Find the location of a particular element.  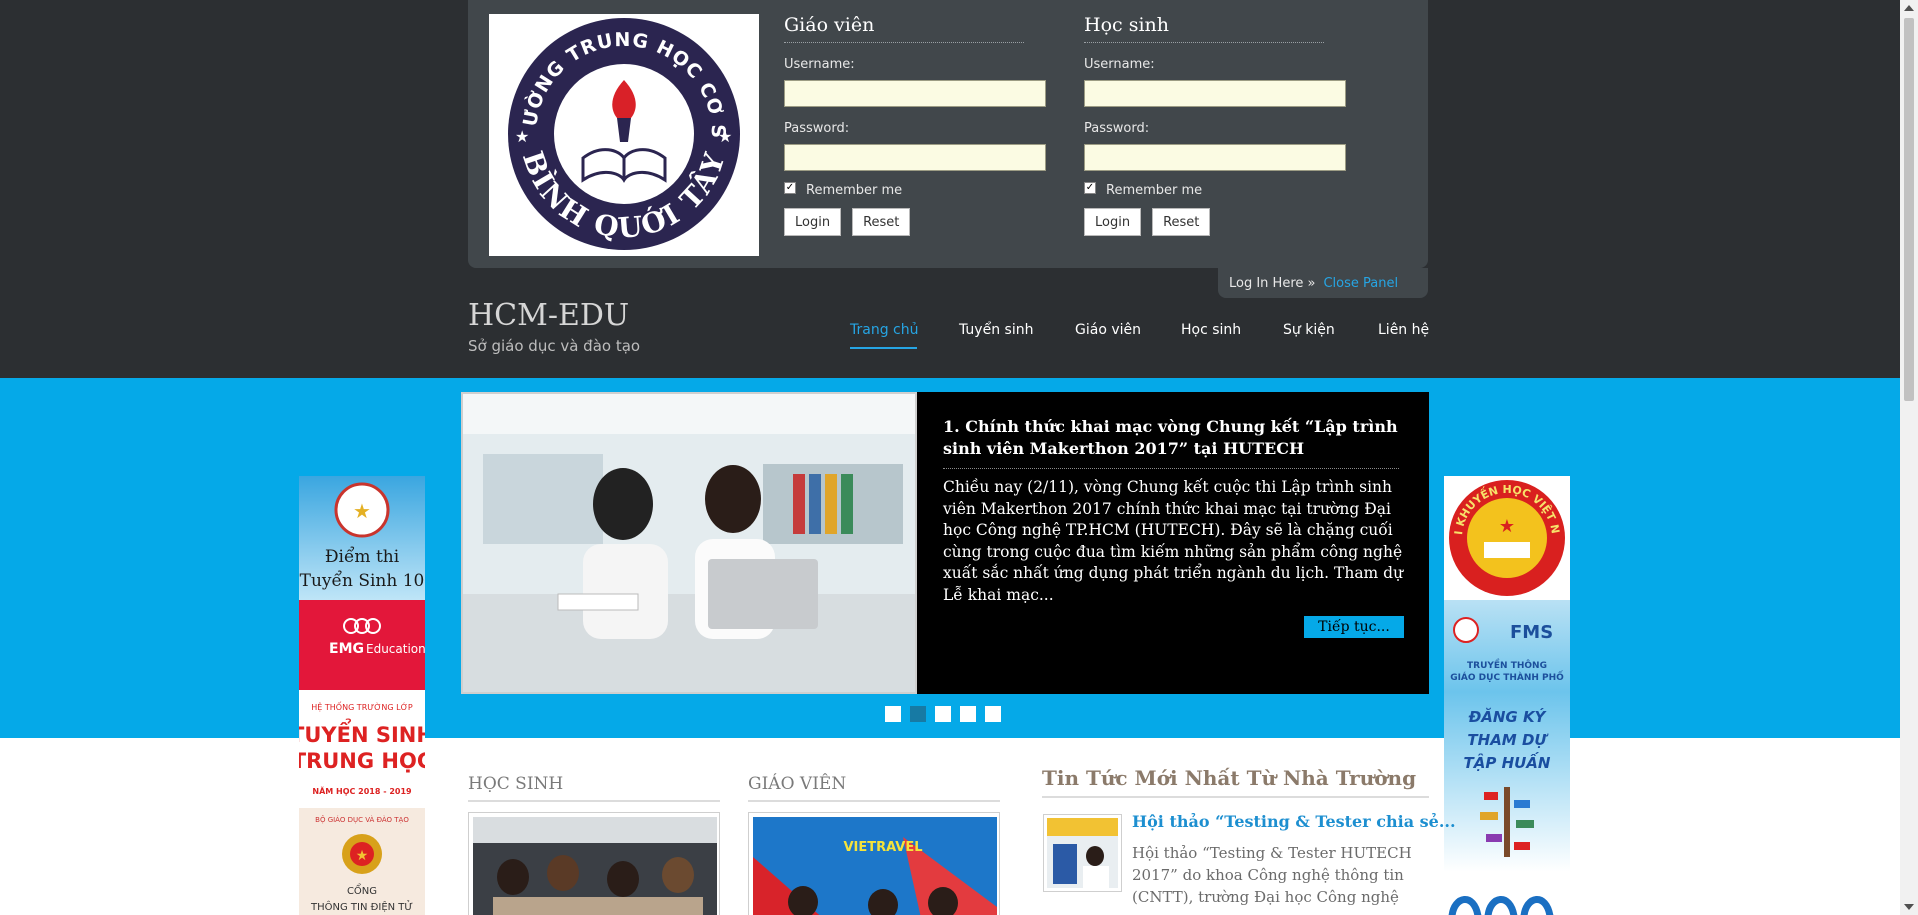

banner-fms-line3: GIÁO DỤC THÀNH PHỐ is located at coordinates (1507, 676).